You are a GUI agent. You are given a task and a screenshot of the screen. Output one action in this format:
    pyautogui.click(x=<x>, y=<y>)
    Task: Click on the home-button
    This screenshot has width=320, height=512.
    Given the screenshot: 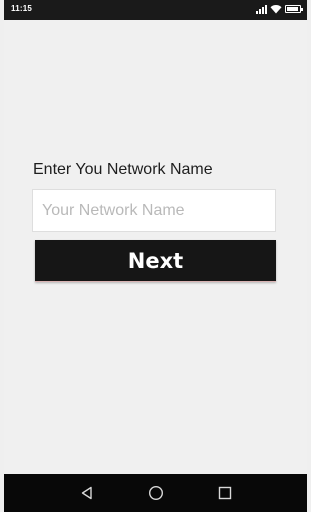 What is the action you would take?
    pyautogui.click(x=156, y=493)
    